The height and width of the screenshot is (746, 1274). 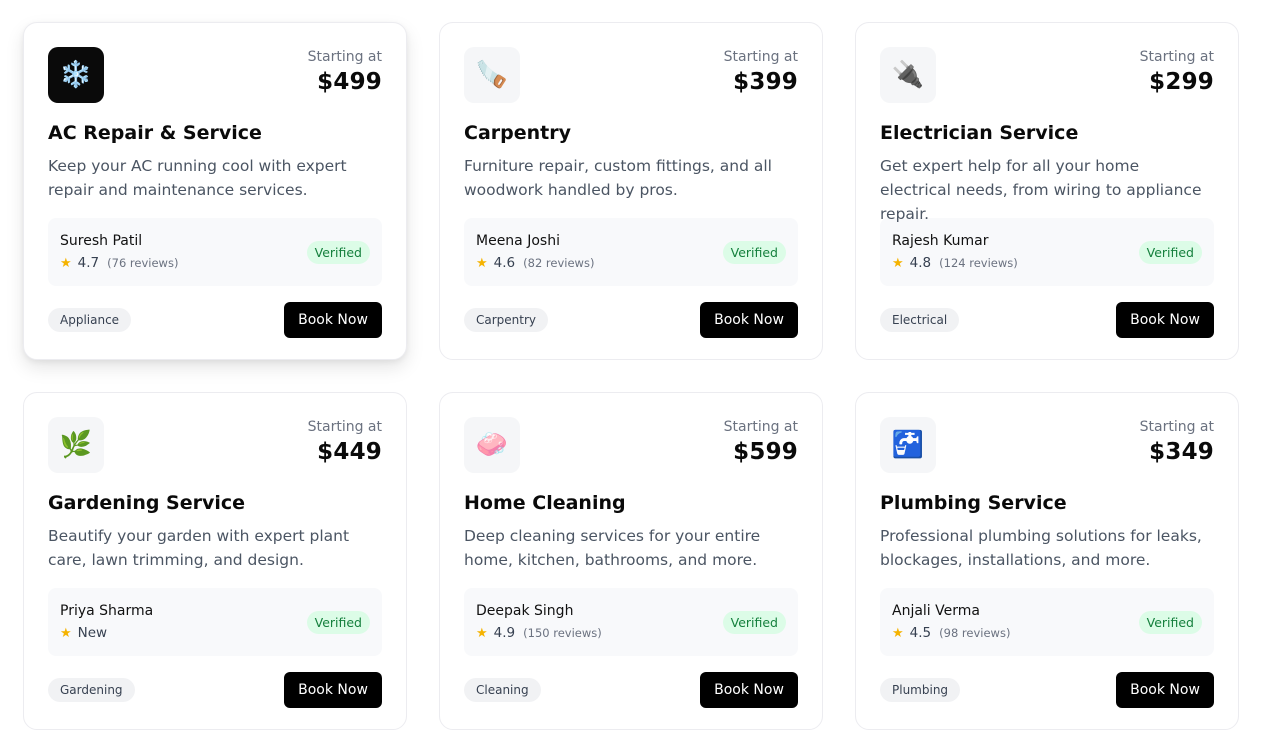 What do you see at coordinates (920, 320) in the screenshot?
I see `category-tag: Electrical` at bounding box center [920, 320].